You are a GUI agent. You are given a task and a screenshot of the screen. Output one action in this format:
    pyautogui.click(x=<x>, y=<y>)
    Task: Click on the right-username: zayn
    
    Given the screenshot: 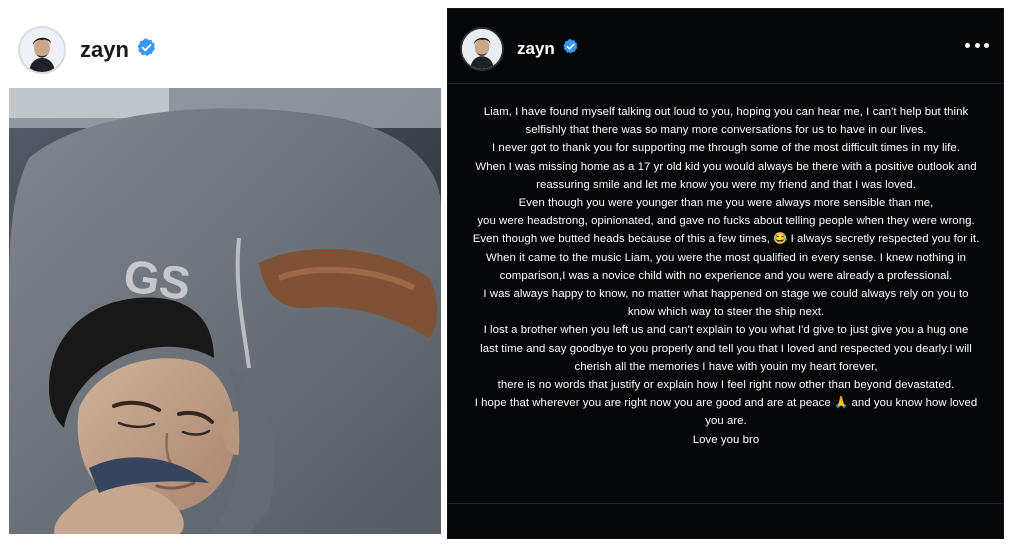 What is the action you would take?
    pyautogui.click(x=548, y=49)
    